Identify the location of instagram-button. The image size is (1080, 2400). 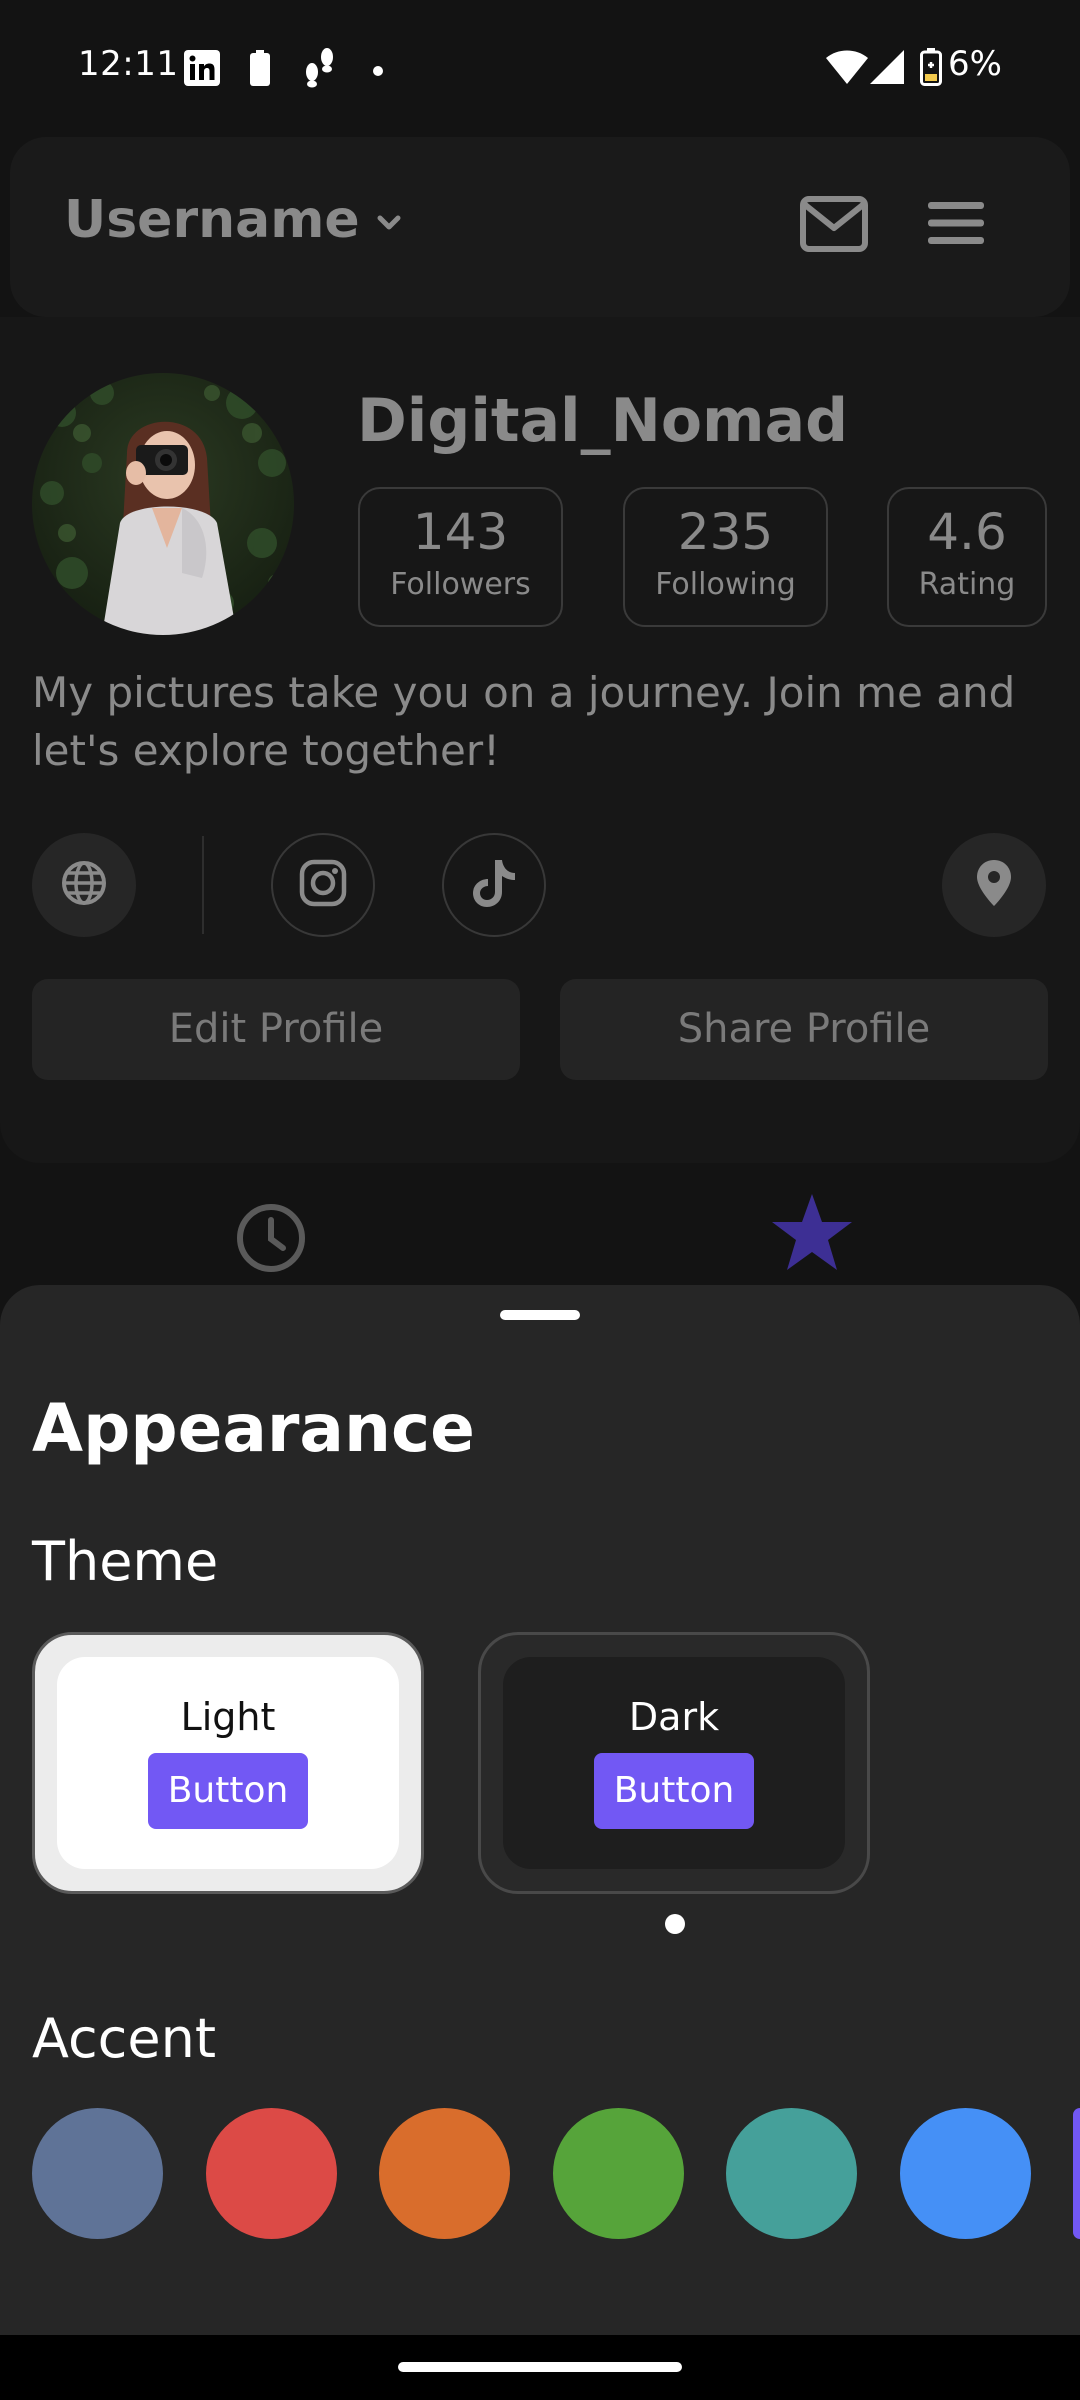
(323, 885).